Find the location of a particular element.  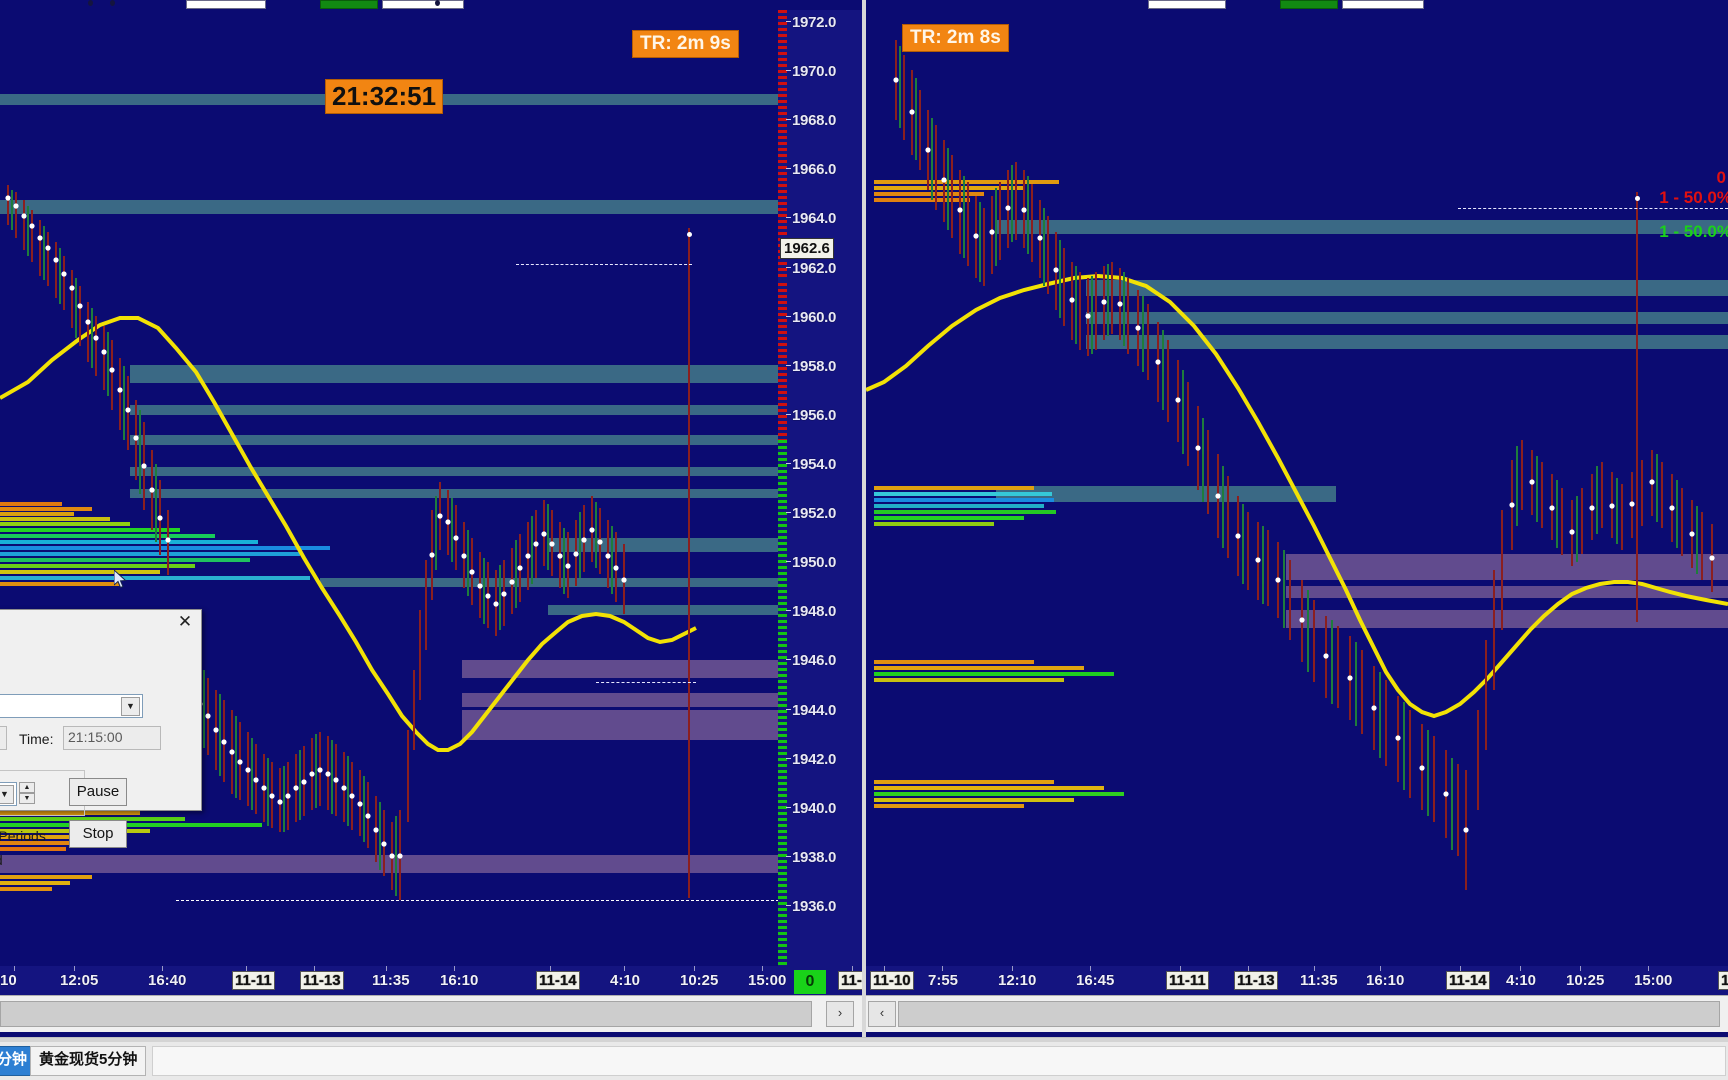

time-tick-label: 16:45 is located at coordinates (1095, 980).